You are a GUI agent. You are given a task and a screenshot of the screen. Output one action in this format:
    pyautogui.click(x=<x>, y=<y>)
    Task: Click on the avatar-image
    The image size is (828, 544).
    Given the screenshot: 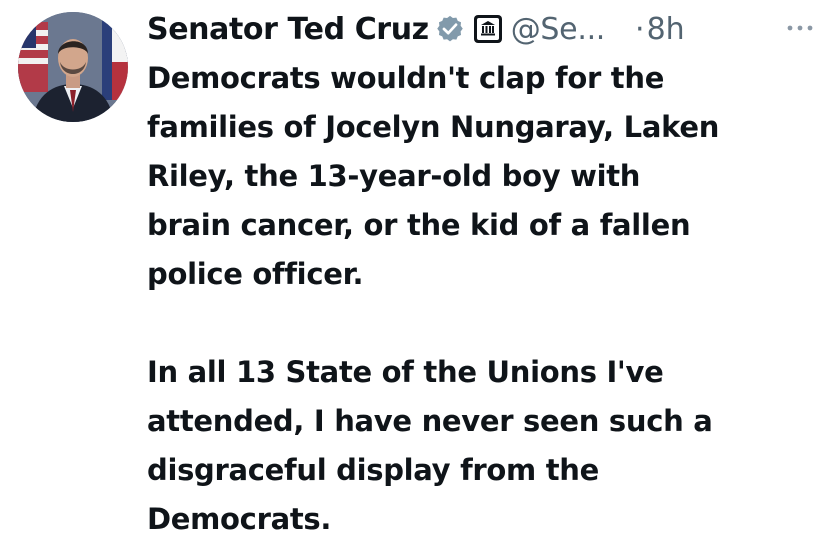 What is the action you would take?
    pyautogui.click(x=73, y=67)
    